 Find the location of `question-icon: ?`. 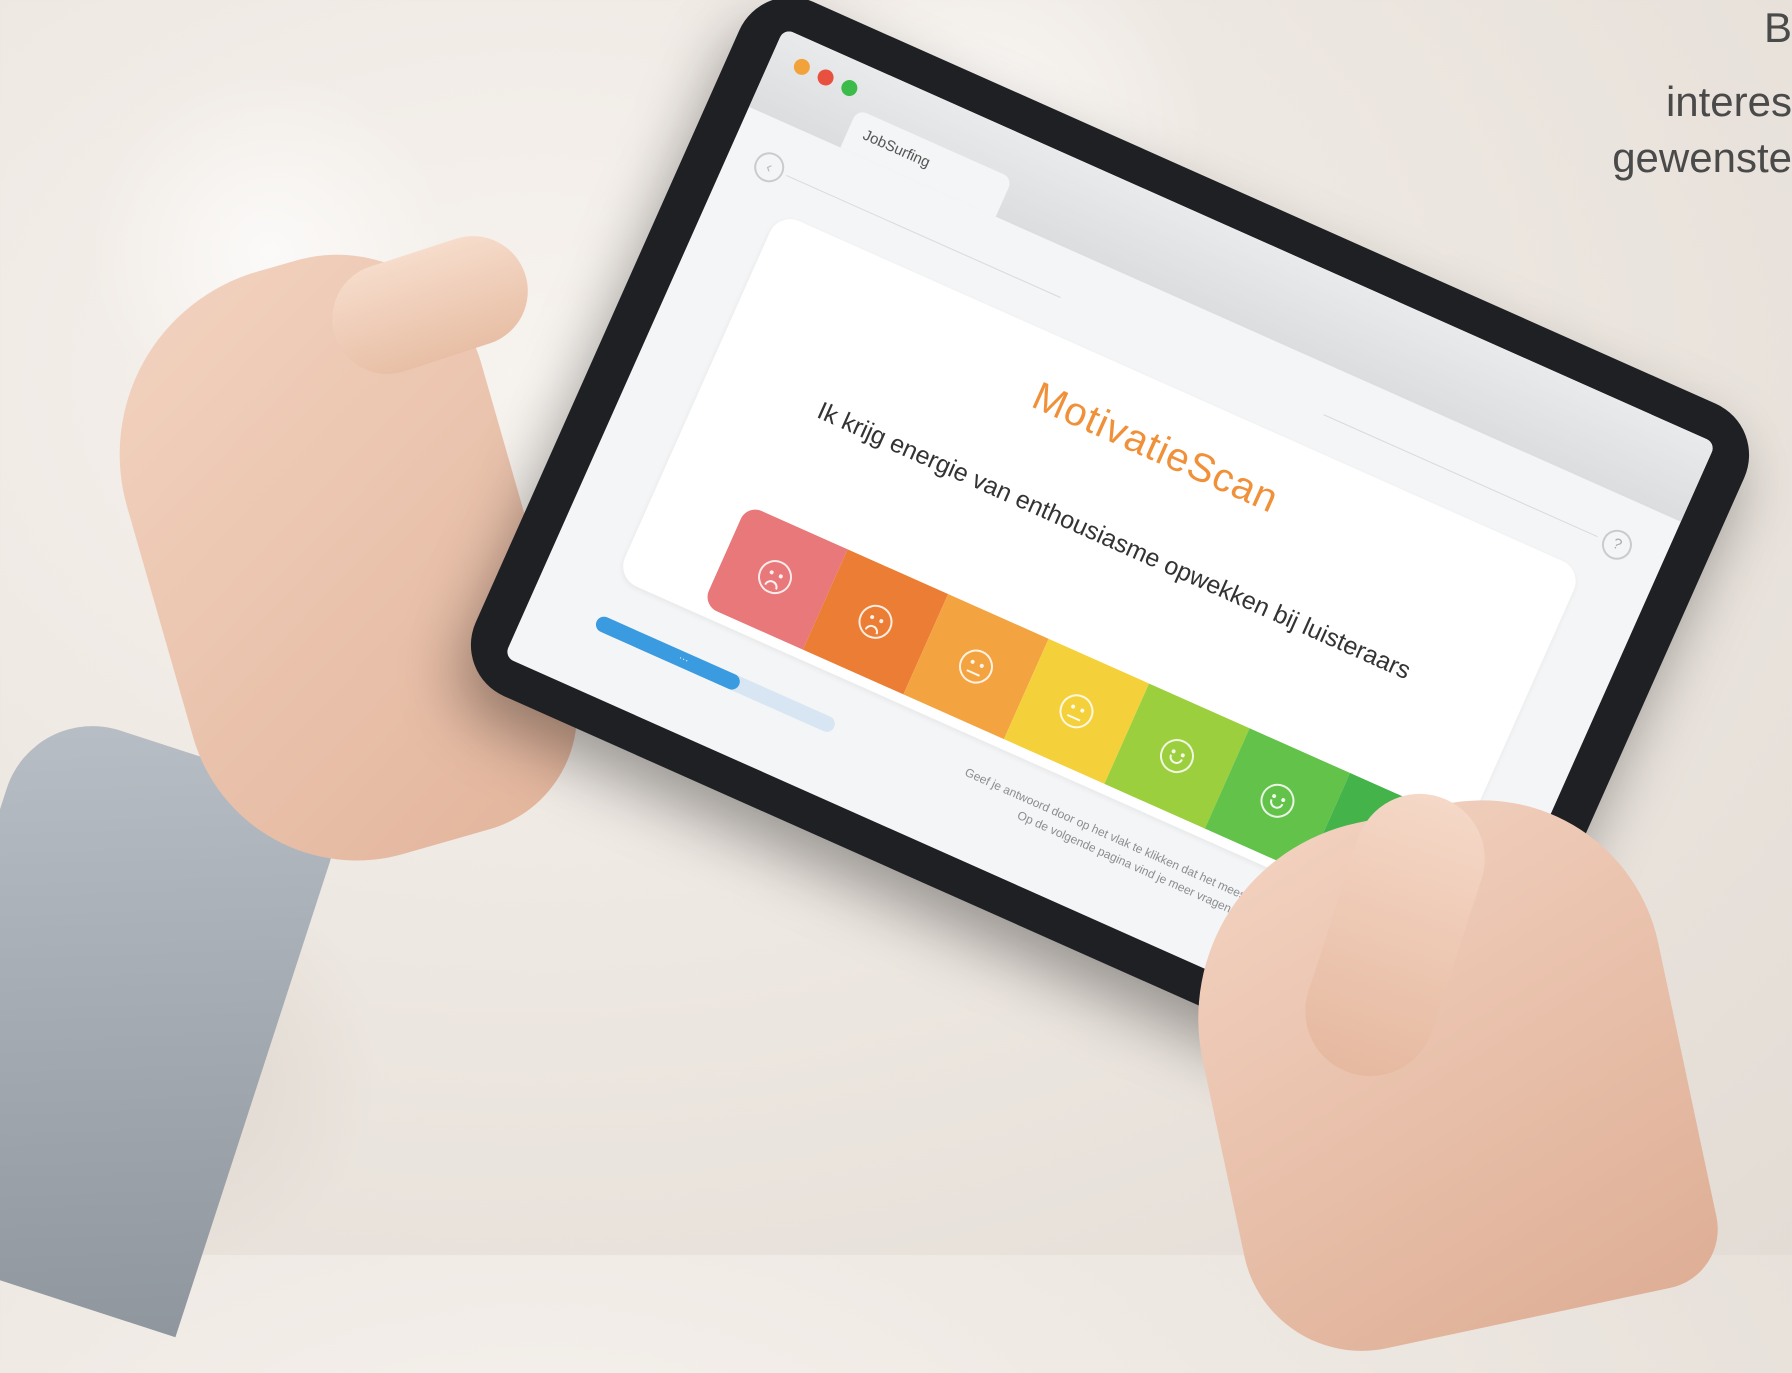

question-icon: ? is located at coordinates (1617, 544).